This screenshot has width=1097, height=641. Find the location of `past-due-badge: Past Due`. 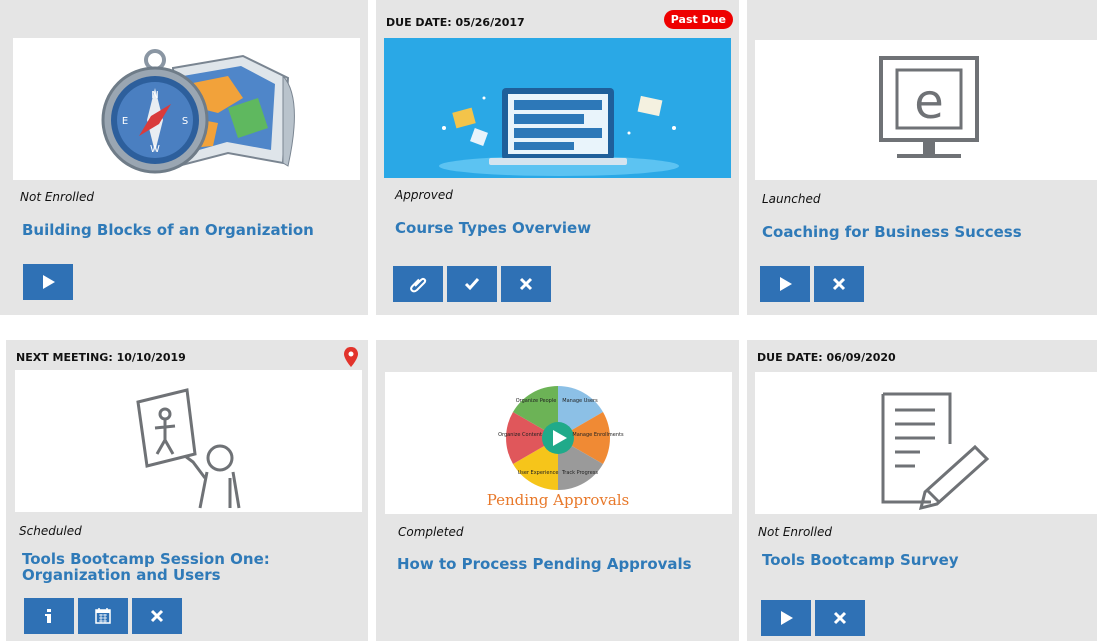

past-due-badge: Past Due is located at coordinates (698, 19).